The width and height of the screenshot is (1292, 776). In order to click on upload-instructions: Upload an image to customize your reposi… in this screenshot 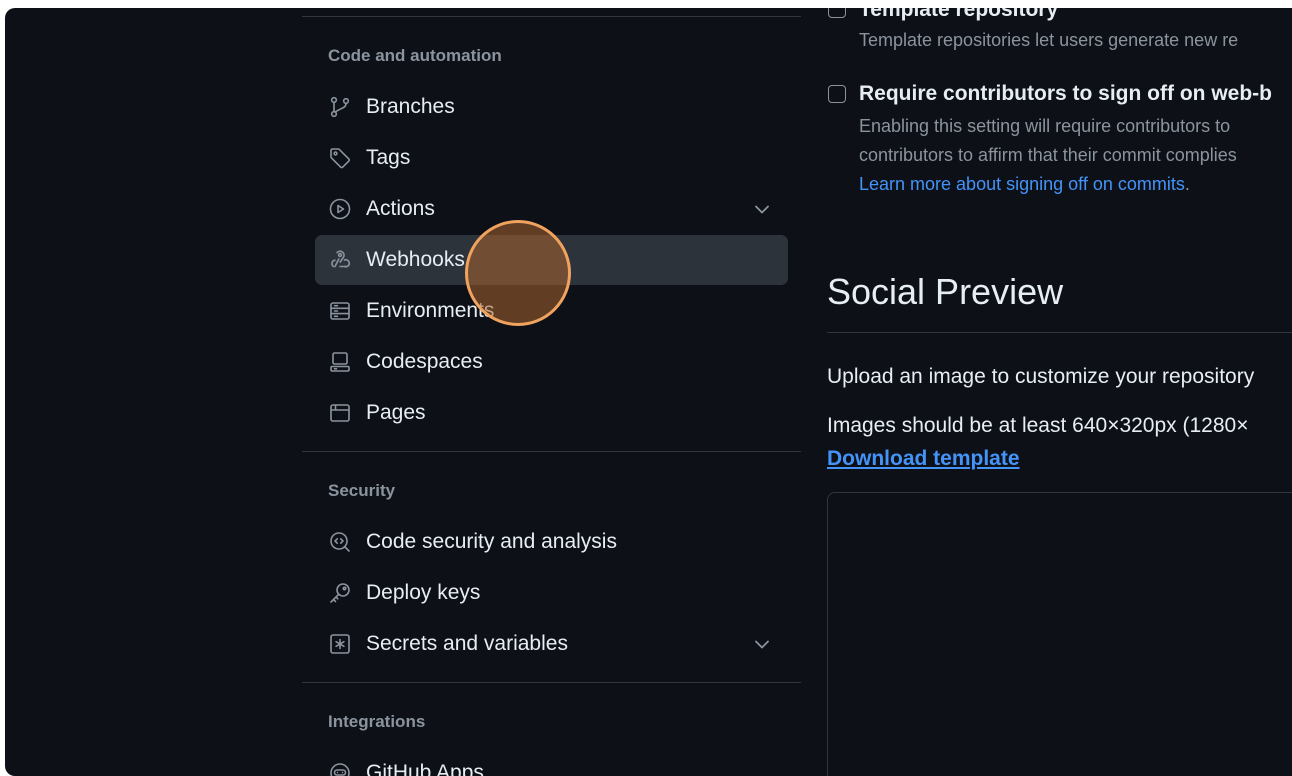, I will do `click(1041, 376)`.